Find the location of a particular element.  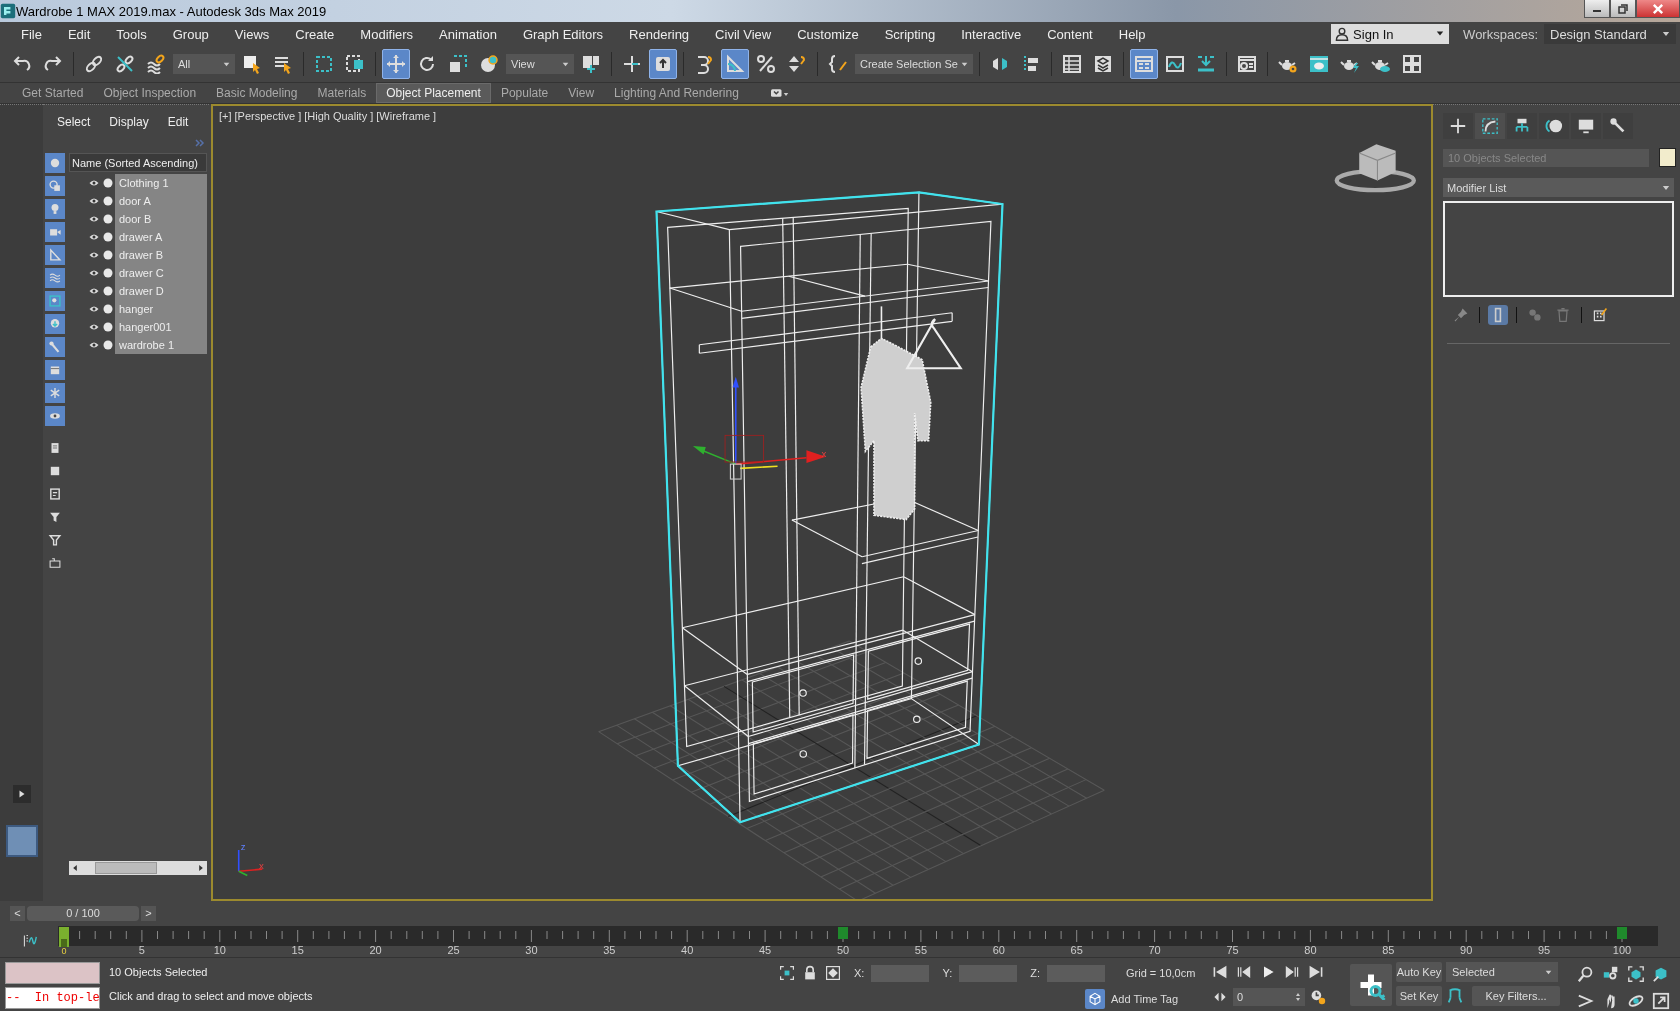

frame-label: 45 is located at coordinates (765, 950).